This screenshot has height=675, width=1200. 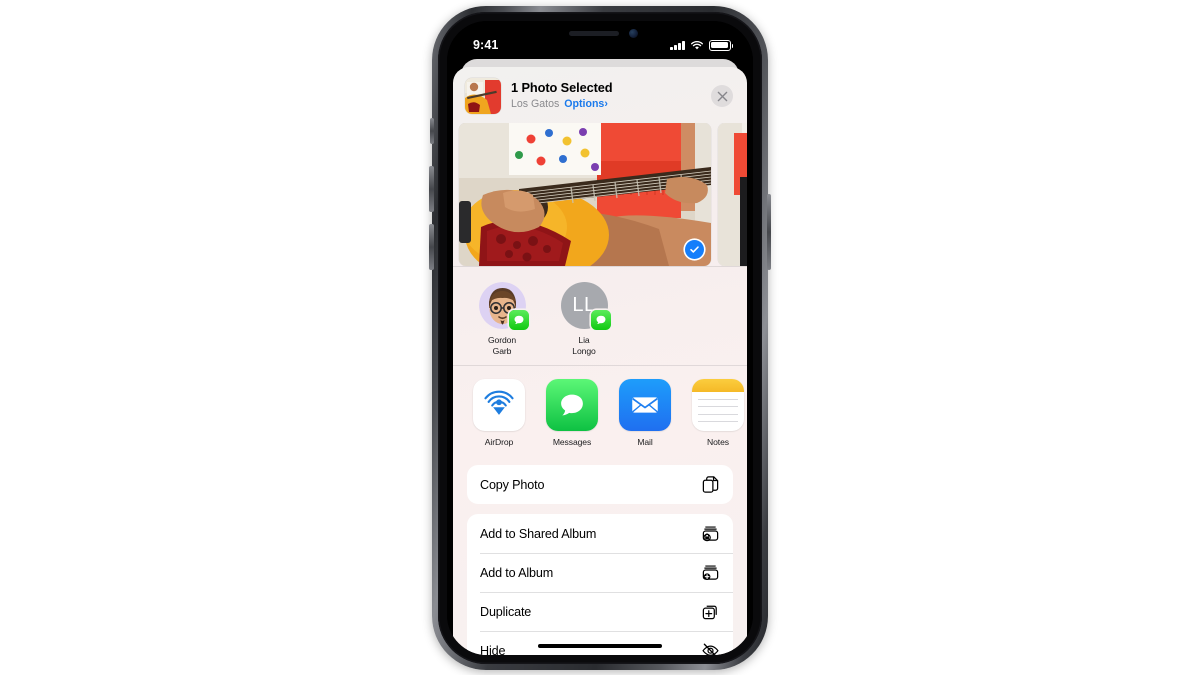 I want to click on contact-name: Gordon Garb, so click(x=502, y=345).